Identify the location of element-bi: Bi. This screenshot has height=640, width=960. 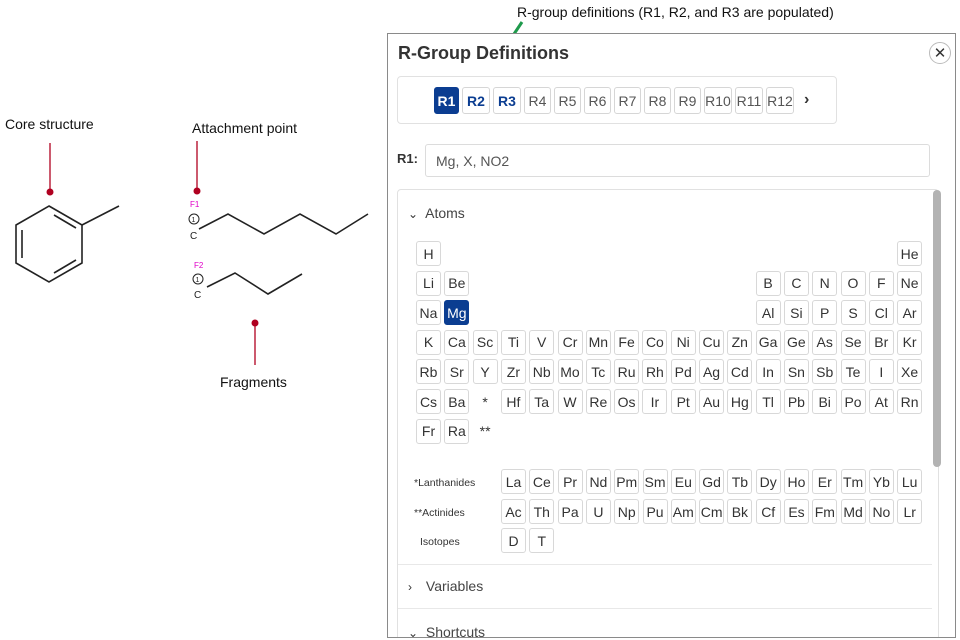
(825, 401).